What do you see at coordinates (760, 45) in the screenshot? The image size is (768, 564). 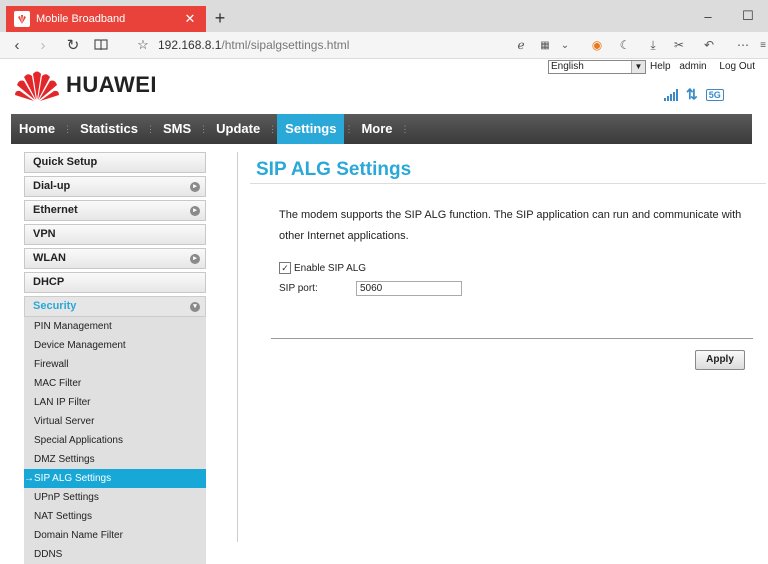 I see `menu-icon: ≡` at bounding box center [760, 45].